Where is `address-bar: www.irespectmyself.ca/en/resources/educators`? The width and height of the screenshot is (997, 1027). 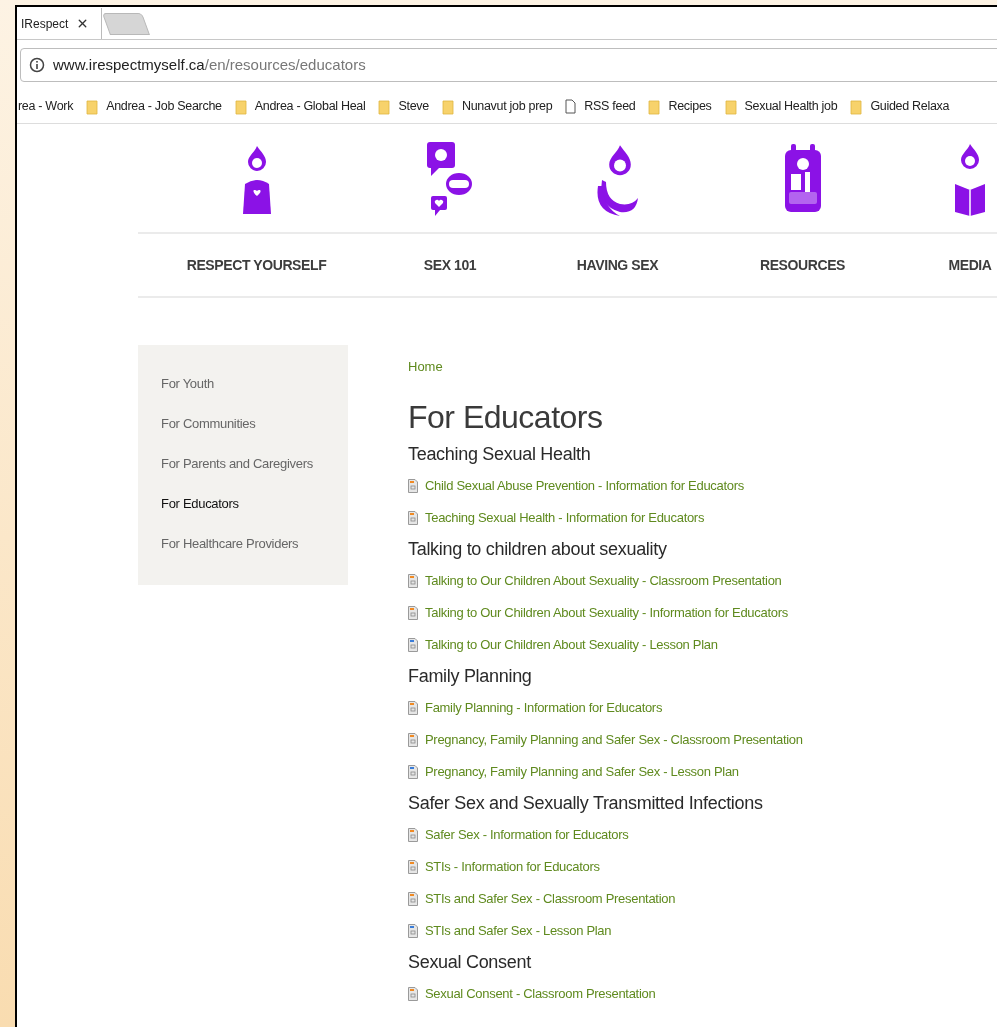 address-bar: www.irespectmyself.ca/en/resources/educators is located at coordinates (508, 65).